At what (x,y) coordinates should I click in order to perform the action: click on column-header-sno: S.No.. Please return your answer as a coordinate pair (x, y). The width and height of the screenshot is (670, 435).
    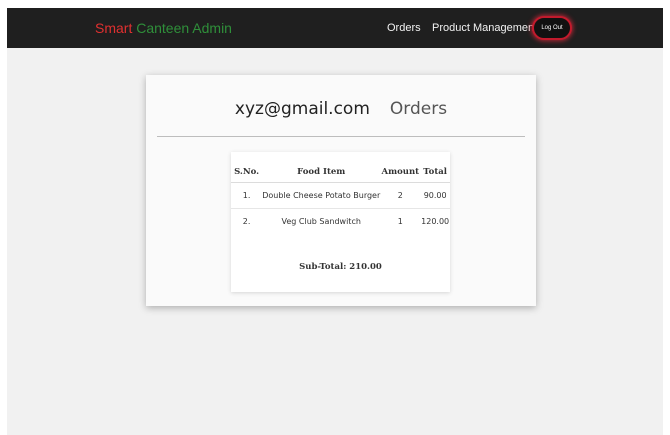
    Looking at the image, I should click on (247, 172).